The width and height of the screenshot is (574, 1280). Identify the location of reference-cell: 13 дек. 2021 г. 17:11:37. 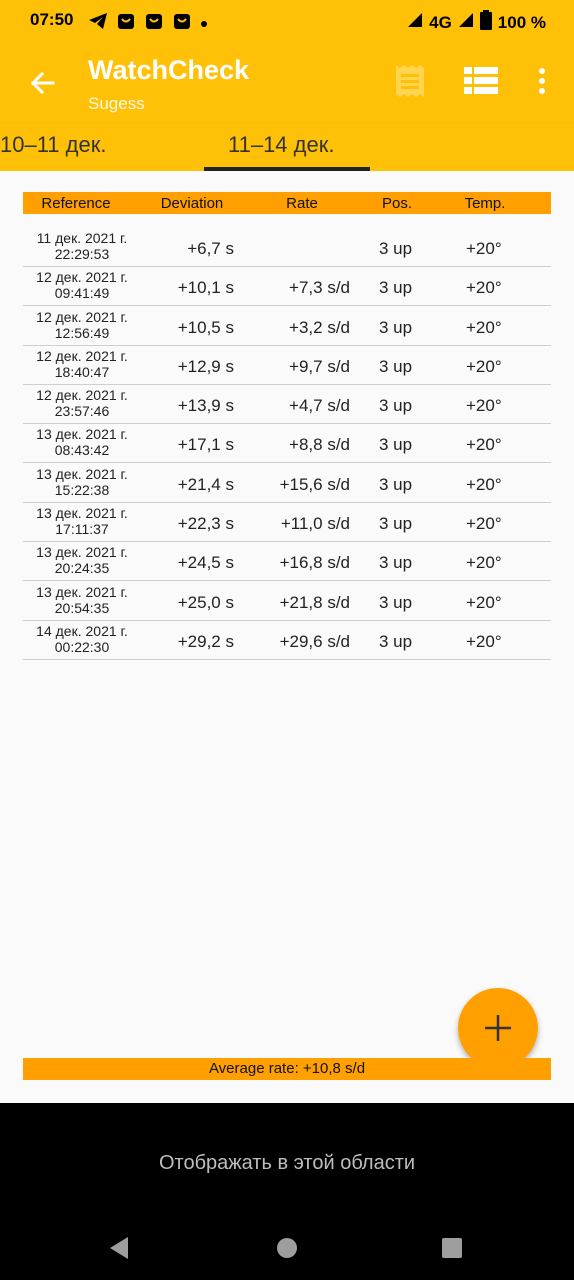
(82, 521).